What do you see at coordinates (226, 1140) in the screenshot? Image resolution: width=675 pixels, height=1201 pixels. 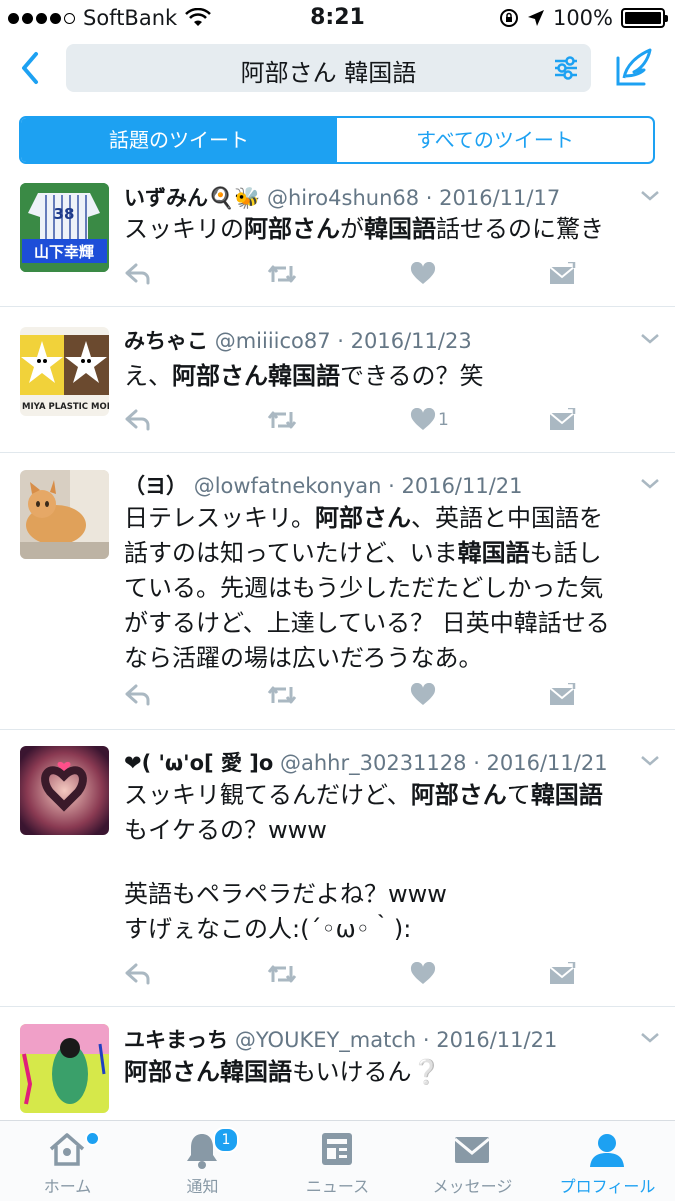 I see `notification-badge: 1` at bounding box center [226, 1140].